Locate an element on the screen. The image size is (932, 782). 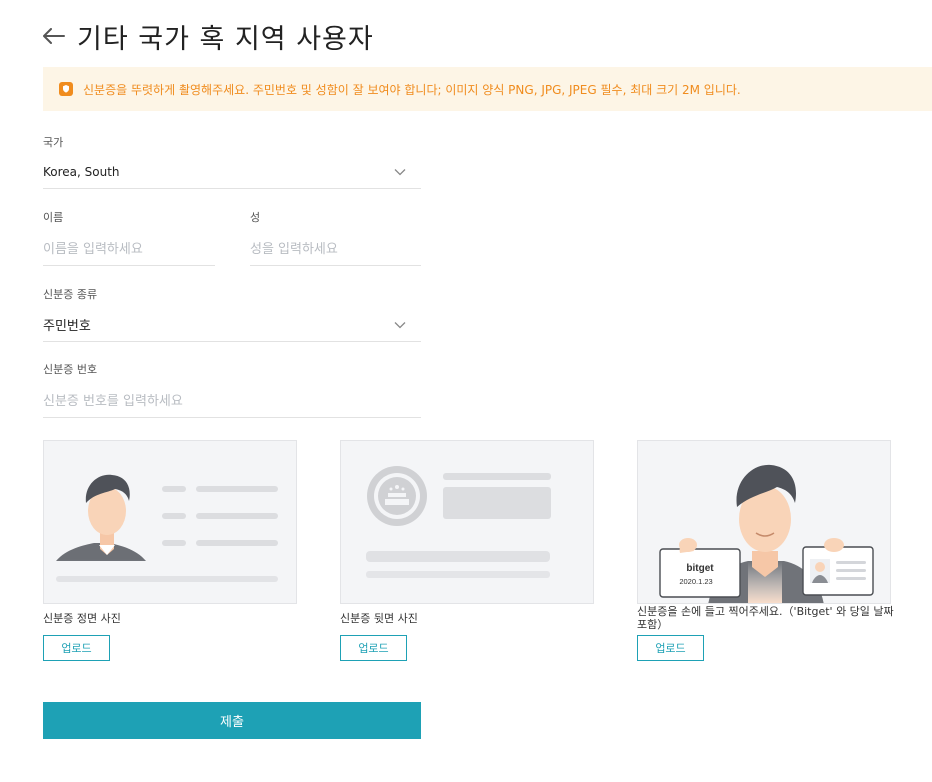
country-label: 국가 is located at coordinates (53, 142).